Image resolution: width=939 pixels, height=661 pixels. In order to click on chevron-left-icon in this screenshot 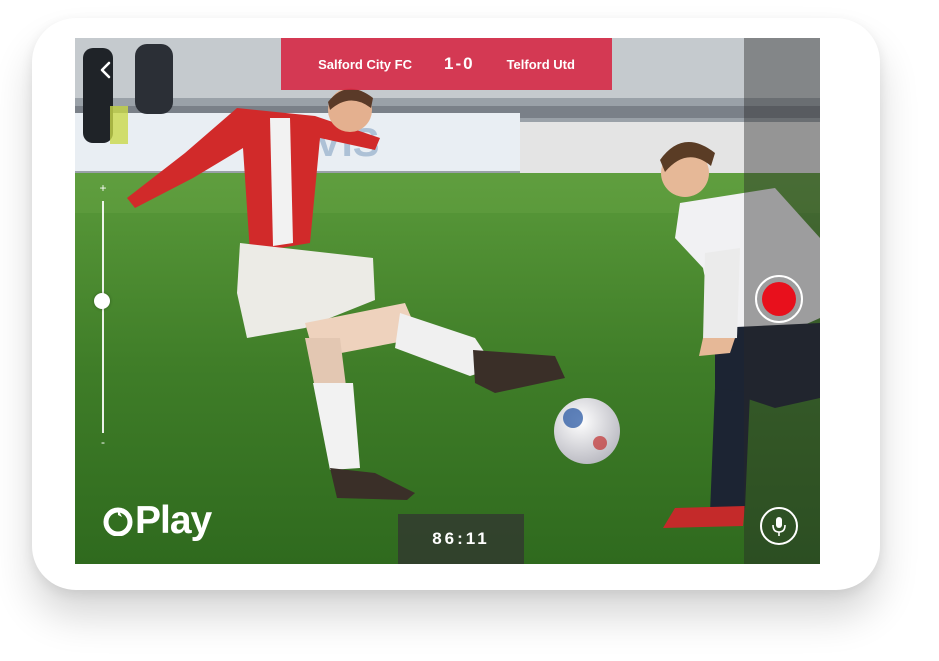, I will do `click(105, 70)`.